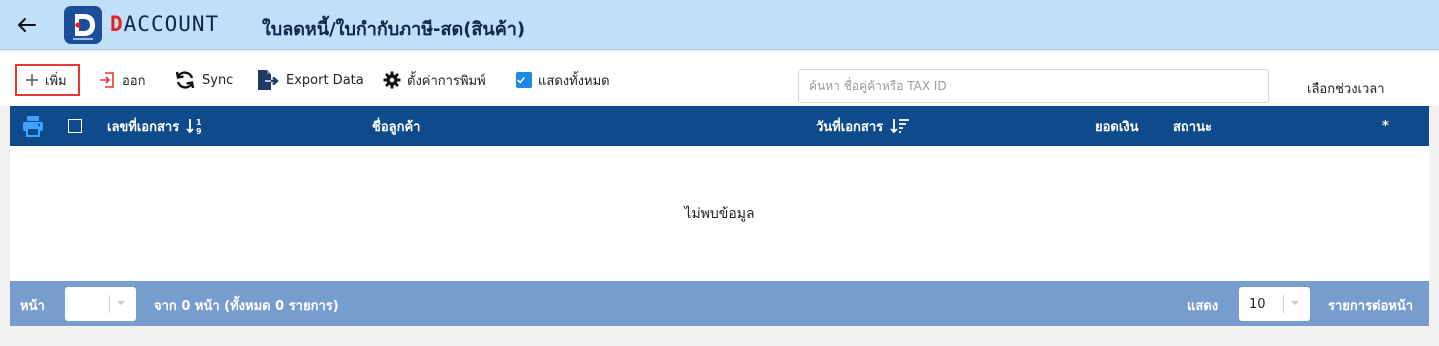 The image size is (1439, 346). What do you see at coordinates (195, 126) in the screenshot?
I see `sort-icon: 1 9` at bounding box center [195, 126].